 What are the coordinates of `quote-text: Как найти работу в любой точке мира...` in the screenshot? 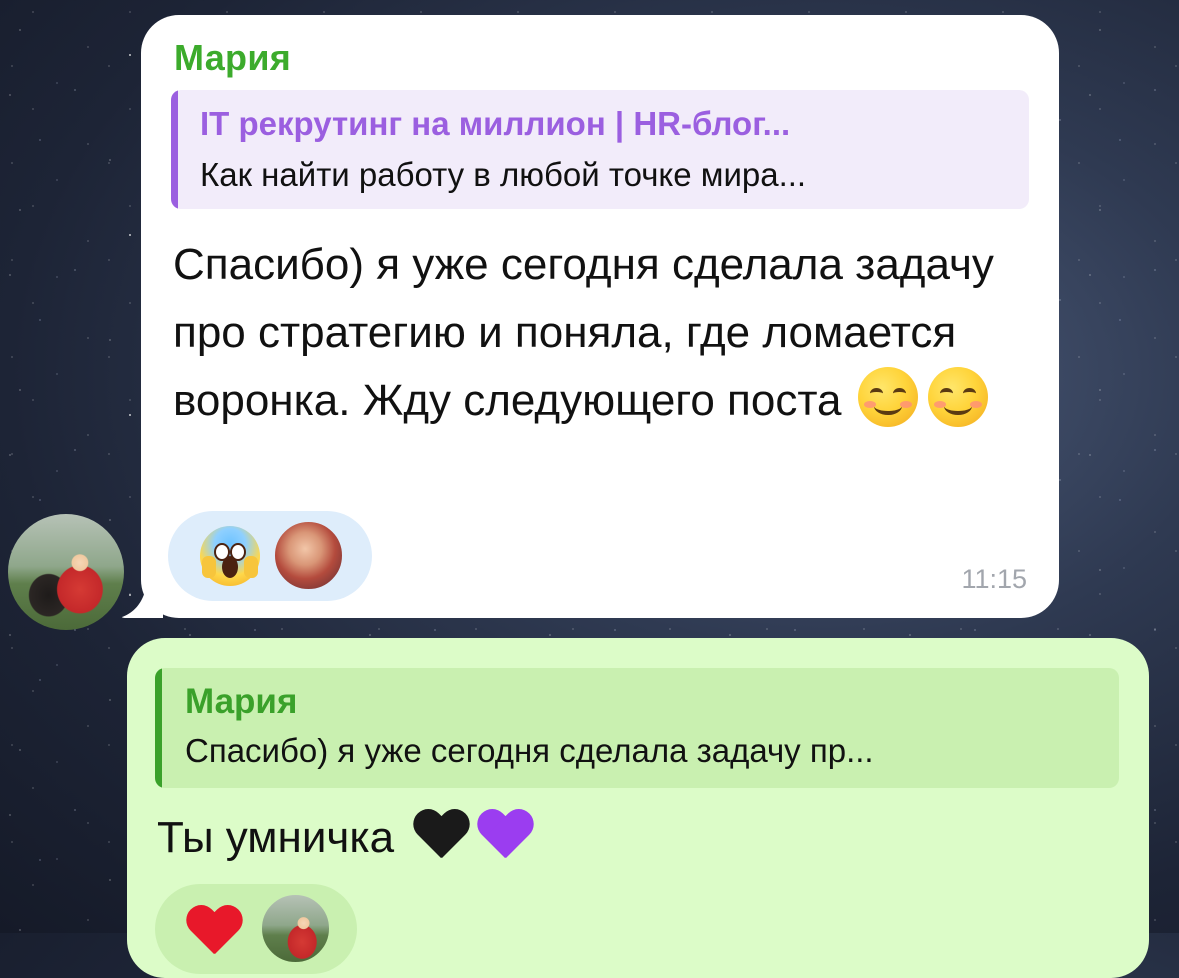 It's located at (503, 174).